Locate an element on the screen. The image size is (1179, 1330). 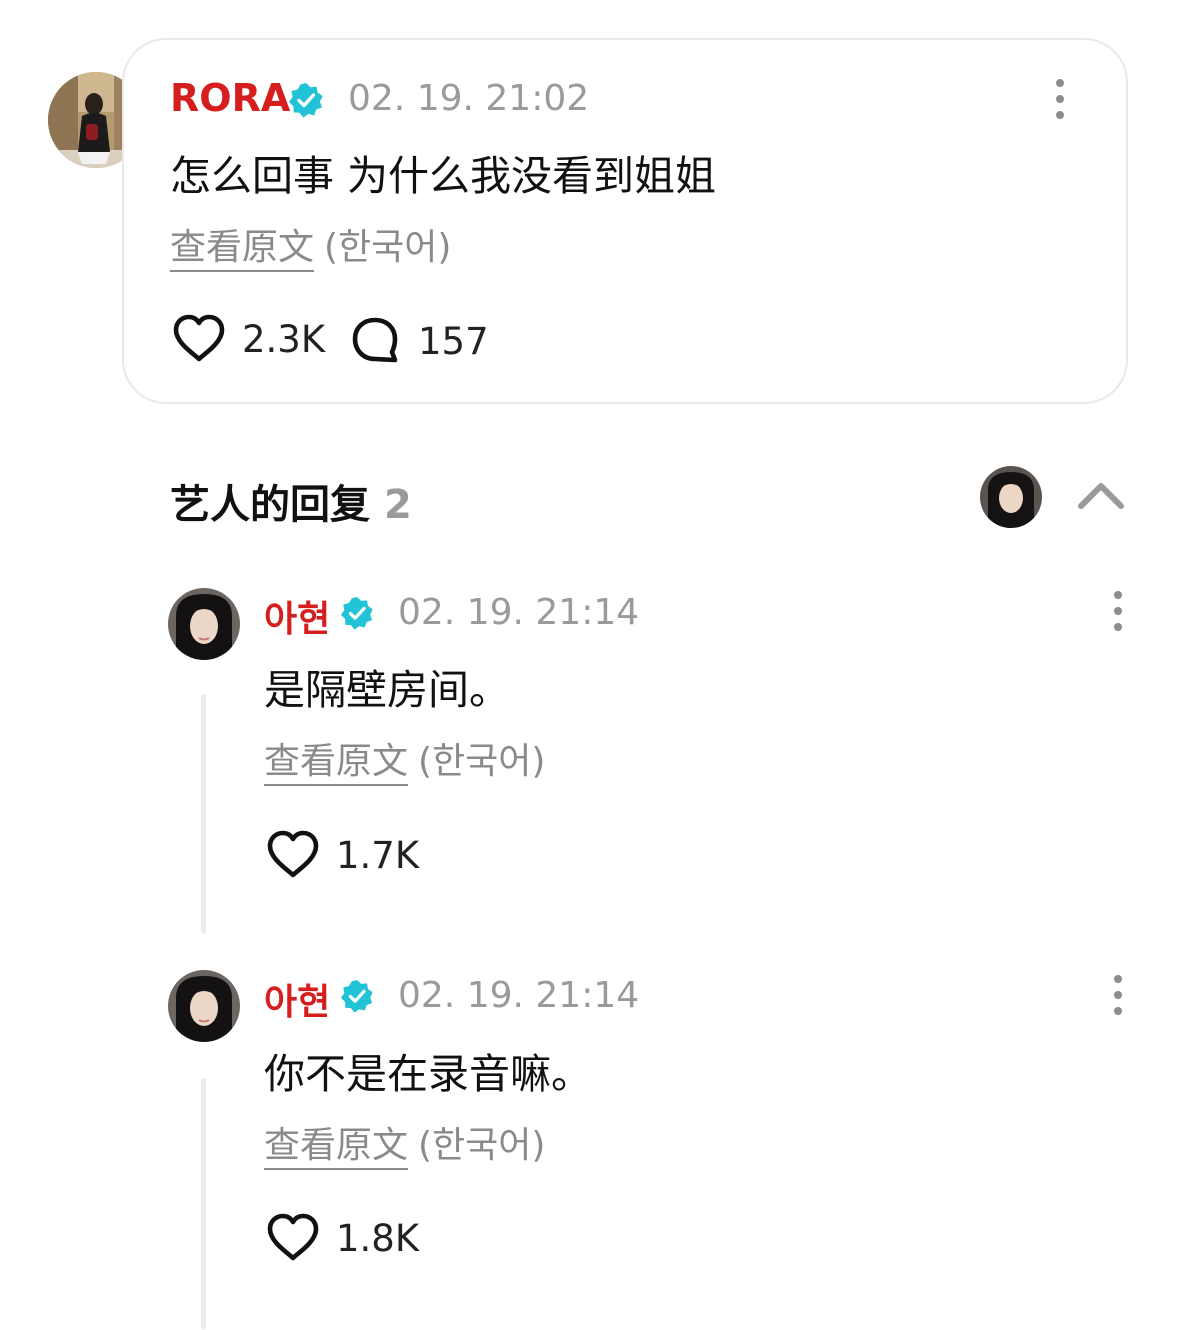
artist-replies-count: 2 is located at coordinates (398, 505).